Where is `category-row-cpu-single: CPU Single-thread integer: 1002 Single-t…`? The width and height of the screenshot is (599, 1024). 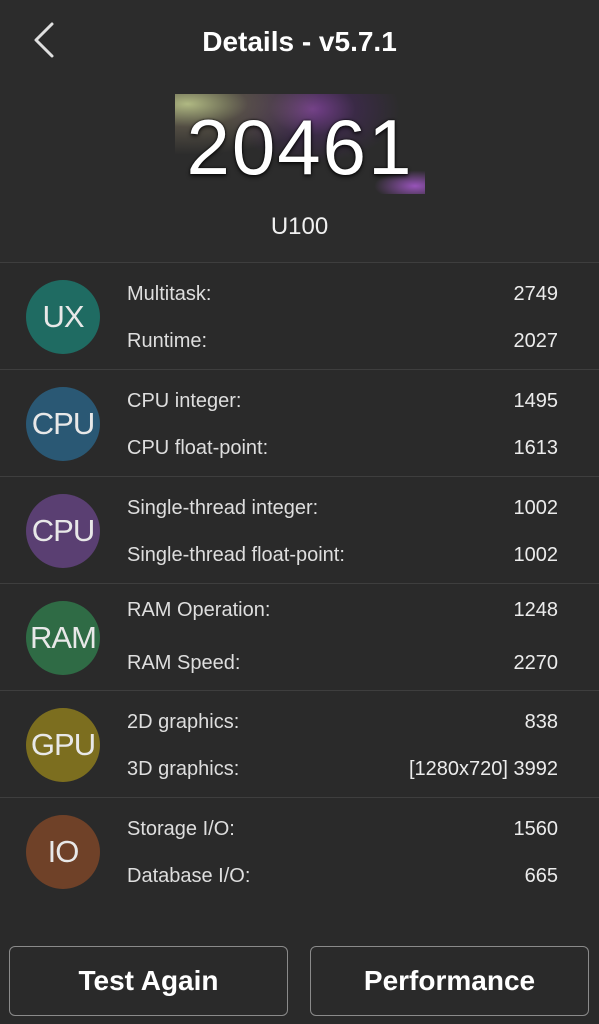 category-row-cpu-single: CPU Single-thread integer: 1002 Single-t… is located at coordinates (299, 529).